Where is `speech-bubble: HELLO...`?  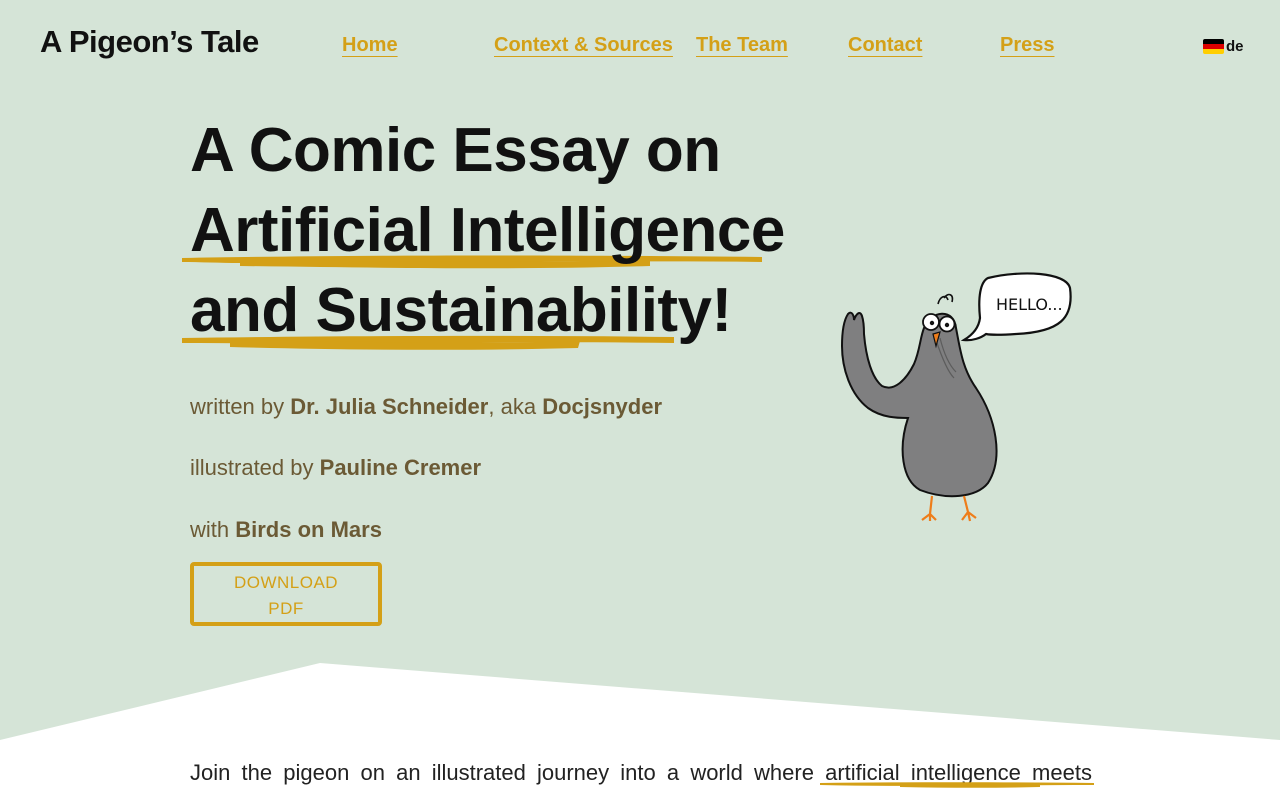
speech-bubble: HELLO... is located at coordinates (1016, 307).